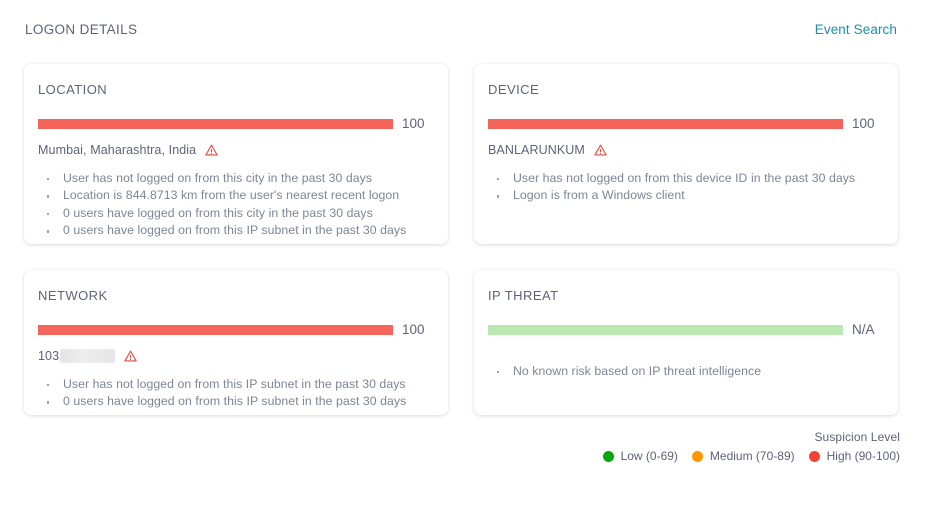 This screenshot has height=514, width=926. I want to click on subject-row: Mumbai, Maharashtra, India, so click(234, 150).